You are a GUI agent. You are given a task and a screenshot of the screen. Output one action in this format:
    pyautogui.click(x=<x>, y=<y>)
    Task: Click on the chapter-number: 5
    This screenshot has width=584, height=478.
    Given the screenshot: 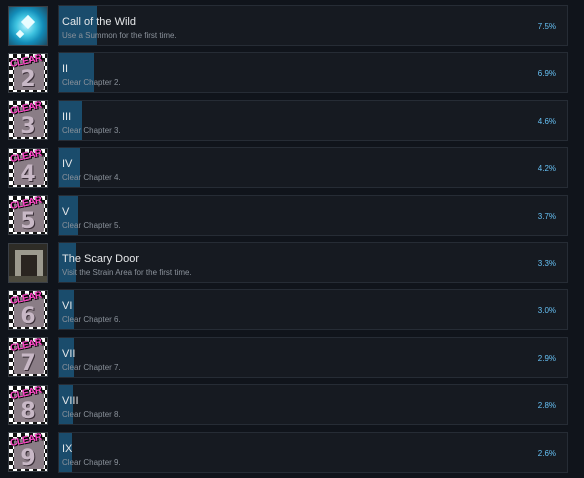 What is the action you would take?
    pyautogui.click(x=28, y=222)
    